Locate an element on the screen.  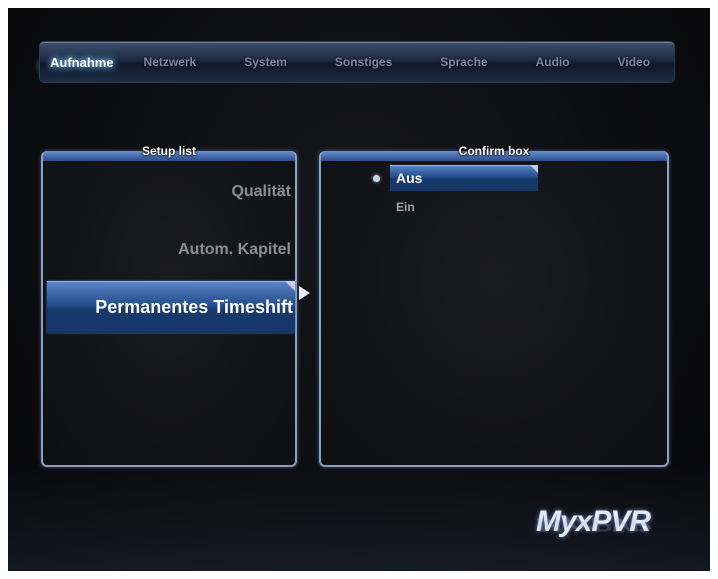
setup-item-qualitaet: Qualität is located at coordinates (261, 192).